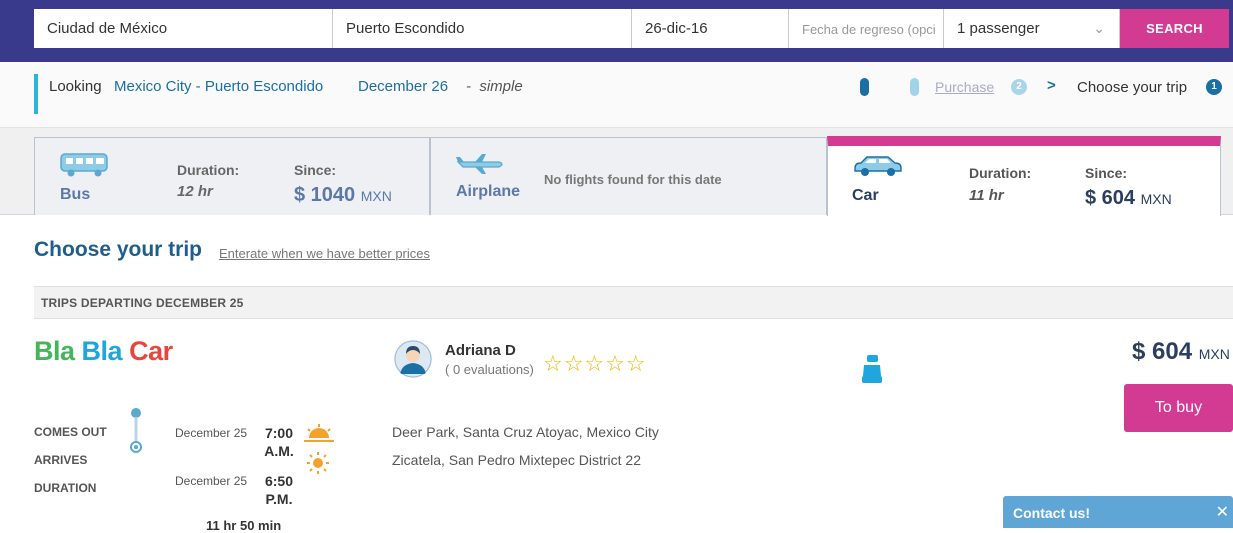 The height and width of the screenshot is (533, 1233). What do you see at coordinates (195, 191) in the screenshot?
I see `tab-bus-duration: 12 hr` at bounding box center [195, 191].